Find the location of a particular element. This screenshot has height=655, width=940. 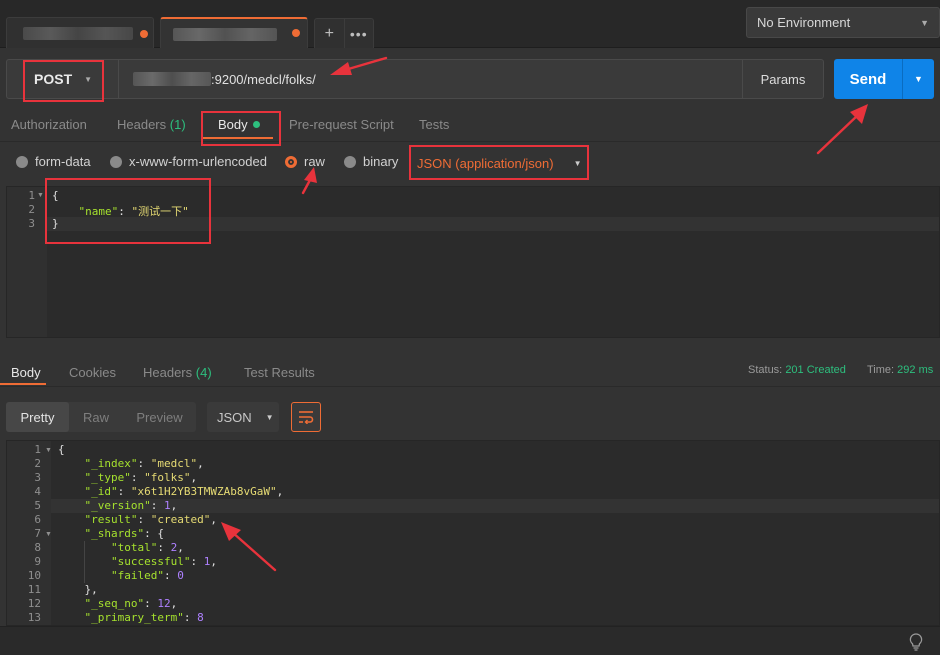

arrowhead-url-icon is located at coordinates (341, 68).